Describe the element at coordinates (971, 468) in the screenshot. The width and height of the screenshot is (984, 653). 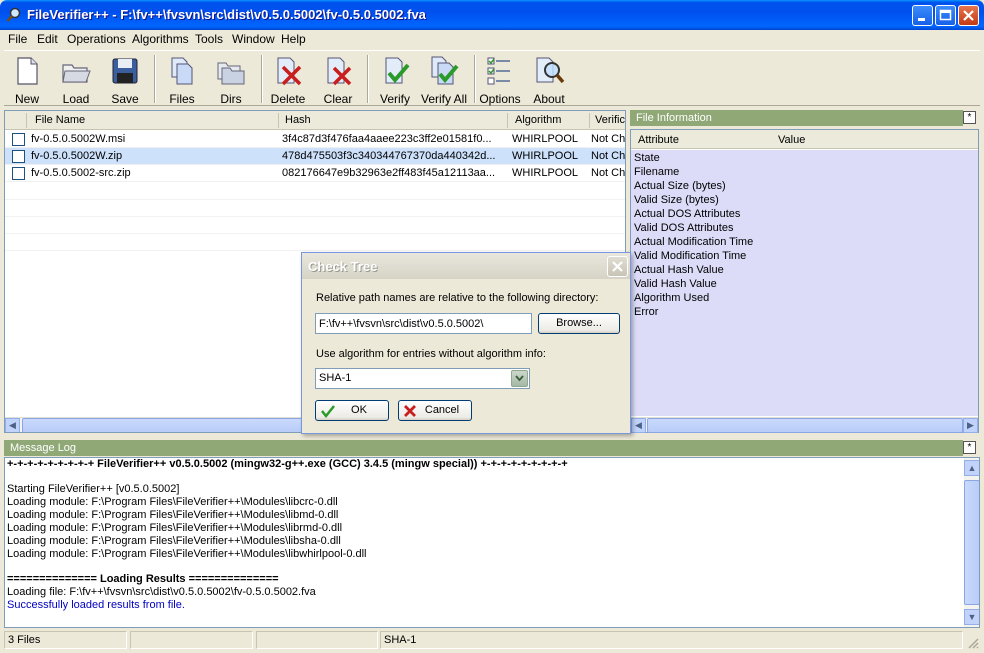
I see `scroll-up-arrow: ▲` at that location.